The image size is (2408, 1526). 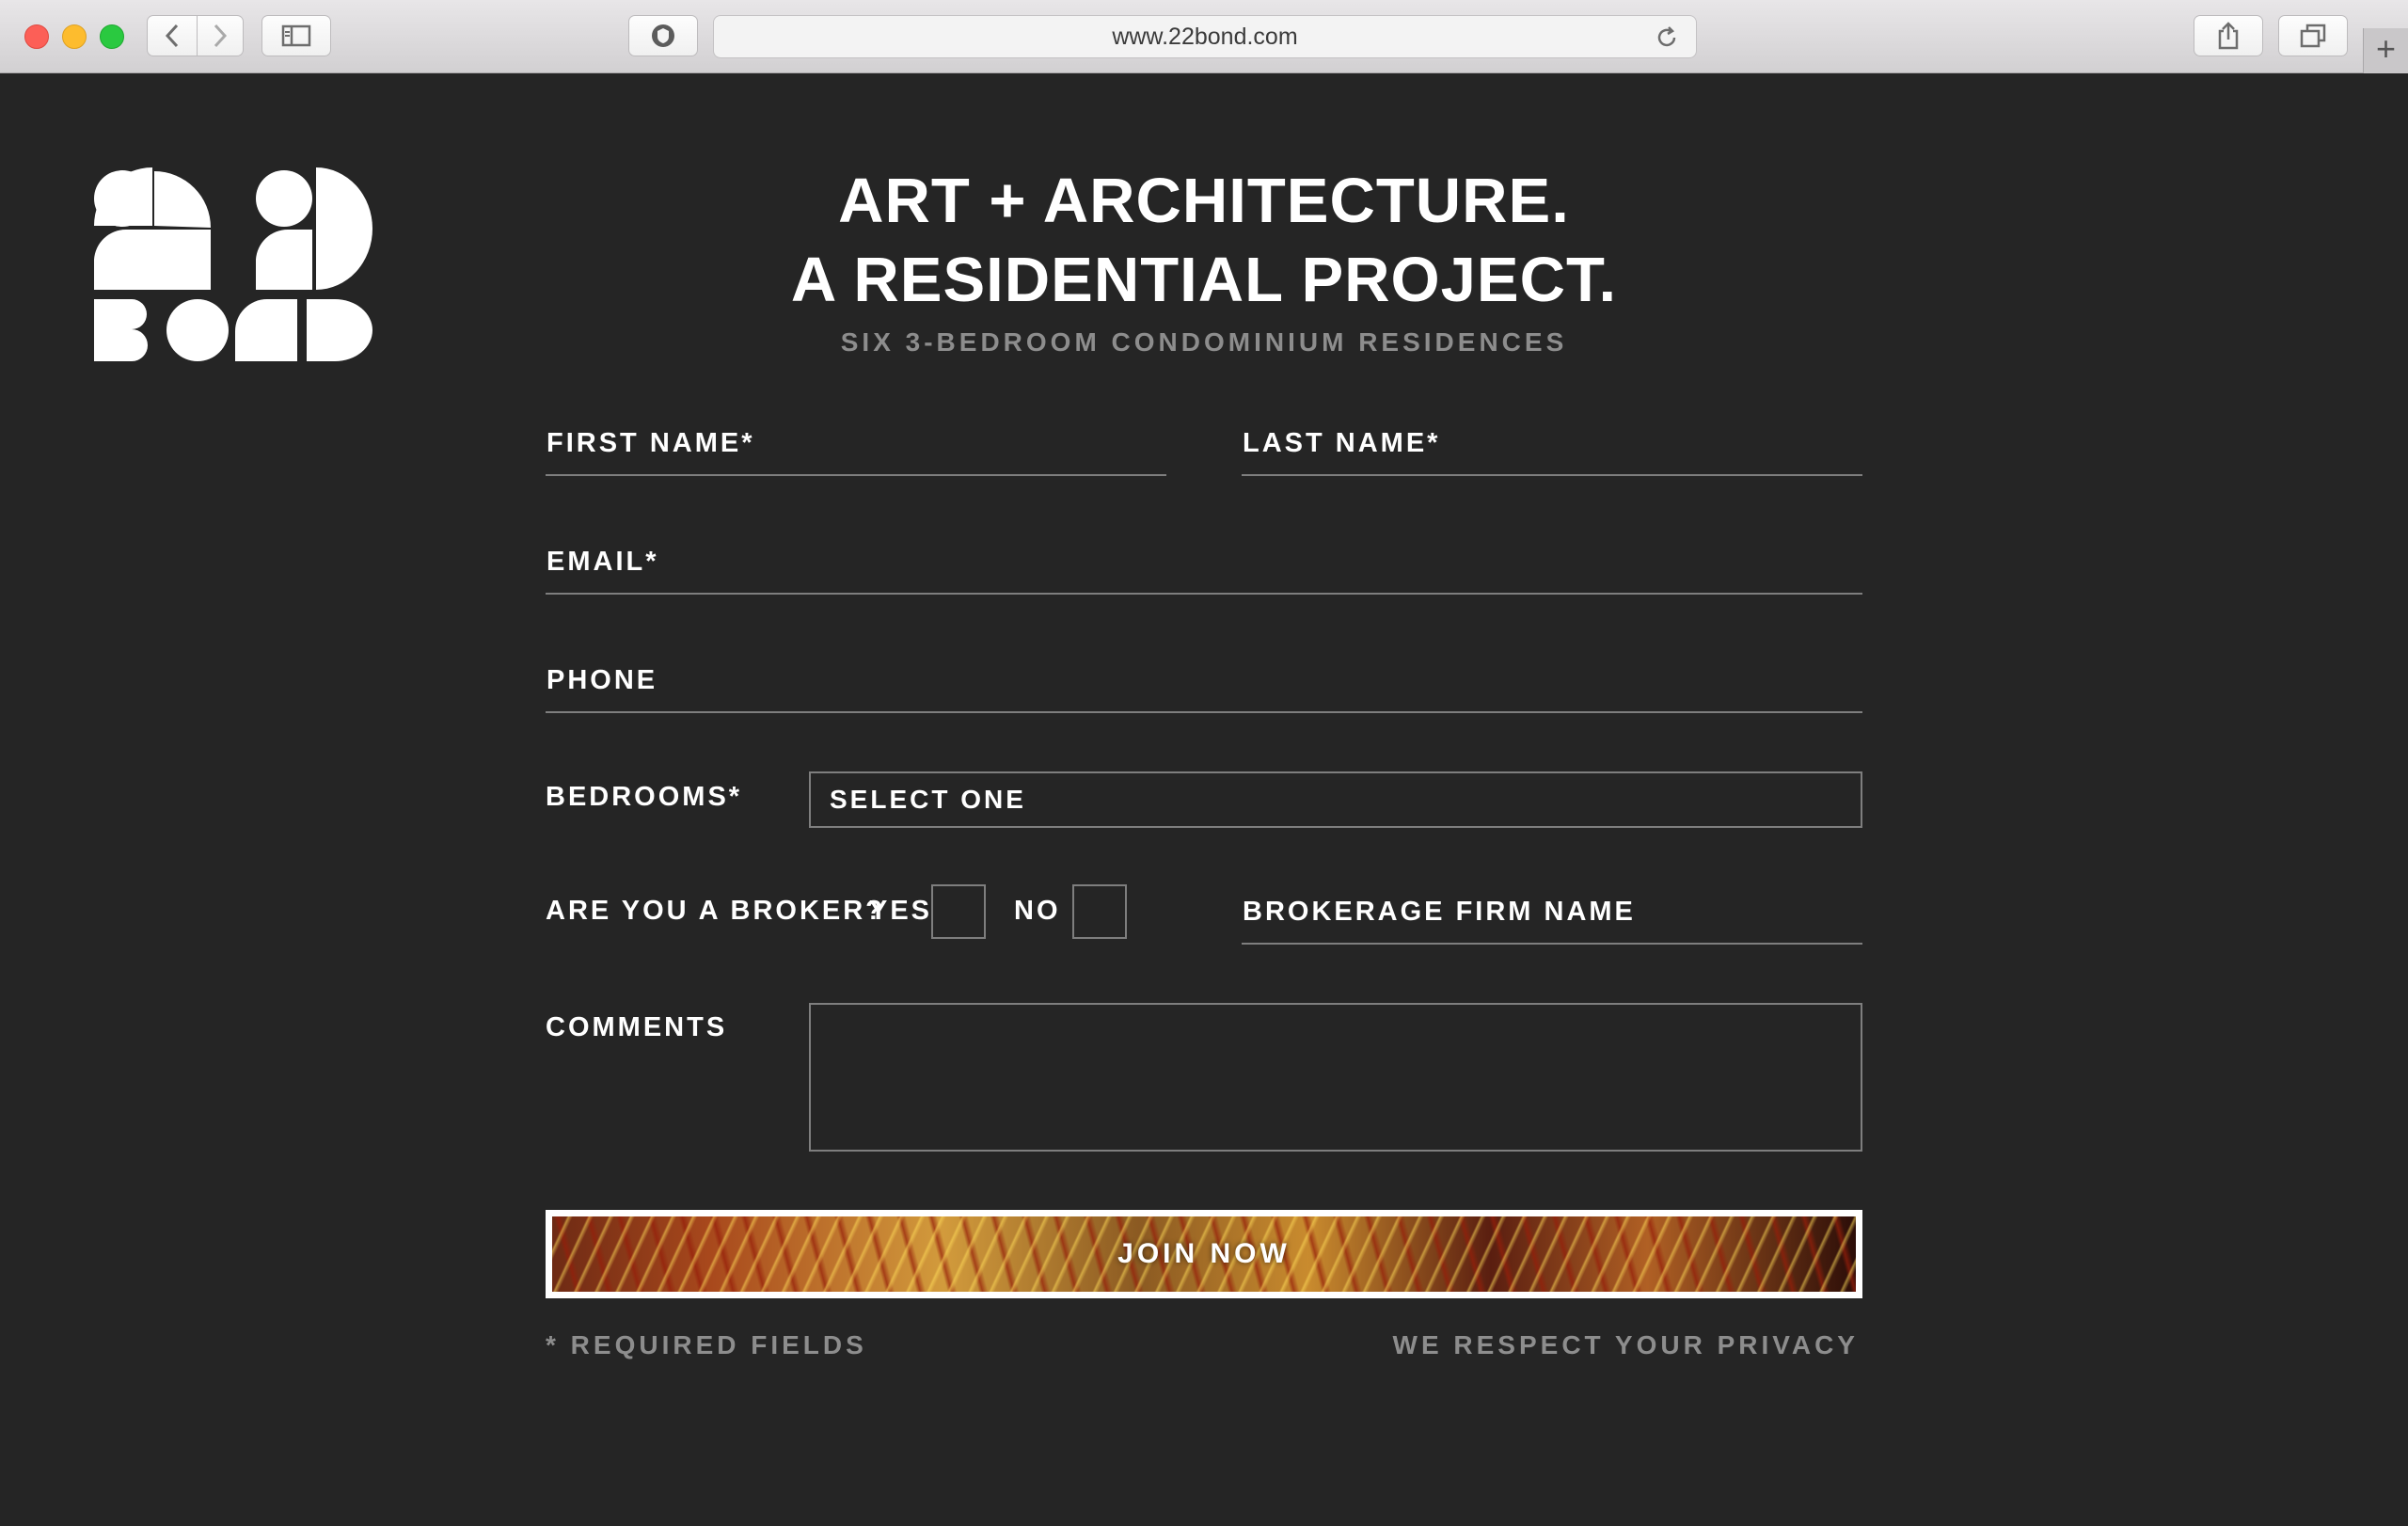 I want to click on close-window-button, so click(x=36, y=36).